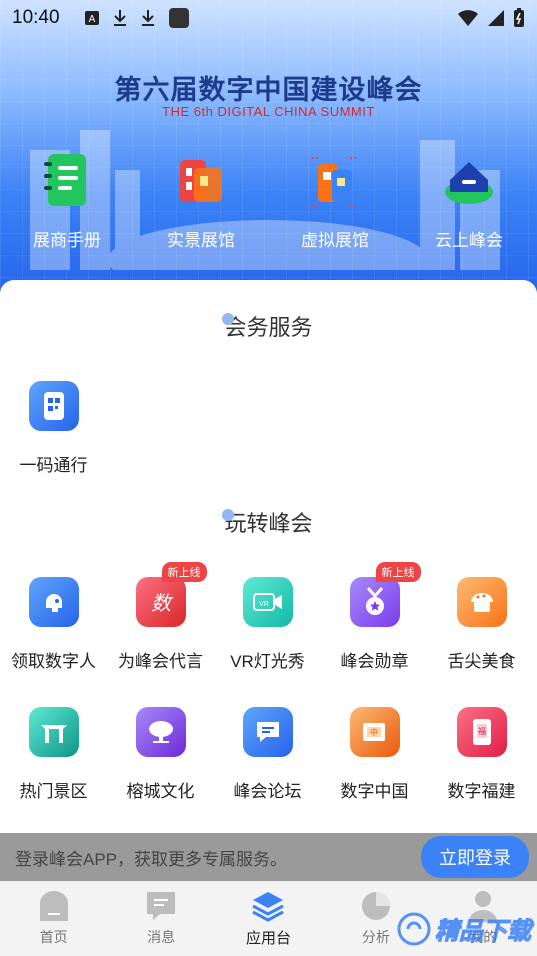 The width and height of the screenshot is (537, 956). I want to click on app-label: 为峰会代言, so click(160, 661).